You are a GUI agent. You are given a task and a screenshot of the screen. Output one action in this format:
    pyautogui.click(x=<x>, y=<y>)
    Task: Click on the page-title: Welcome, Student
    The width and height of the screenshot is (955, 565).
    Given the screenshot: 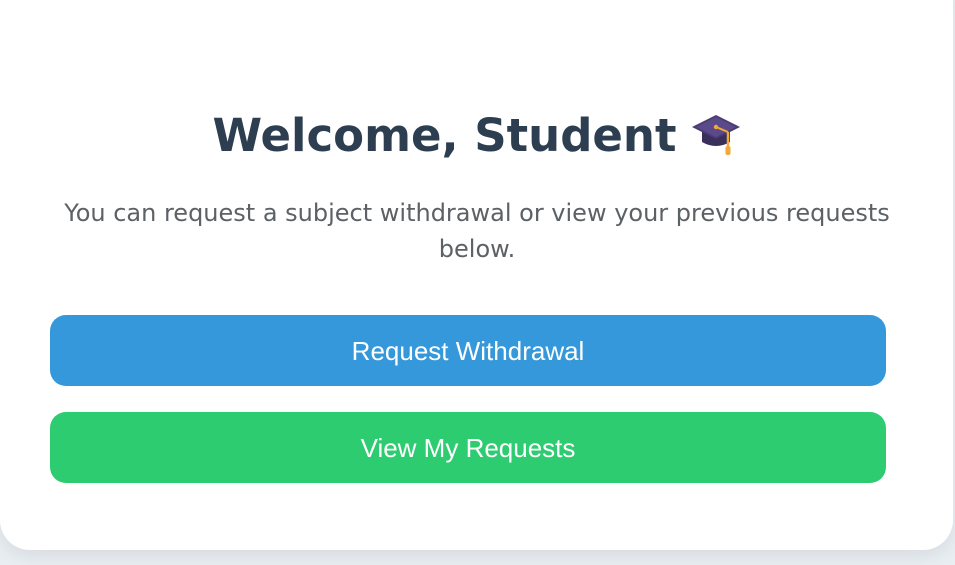 What is the action you would take?
    pyautogui.click(x=477, y=136)
    